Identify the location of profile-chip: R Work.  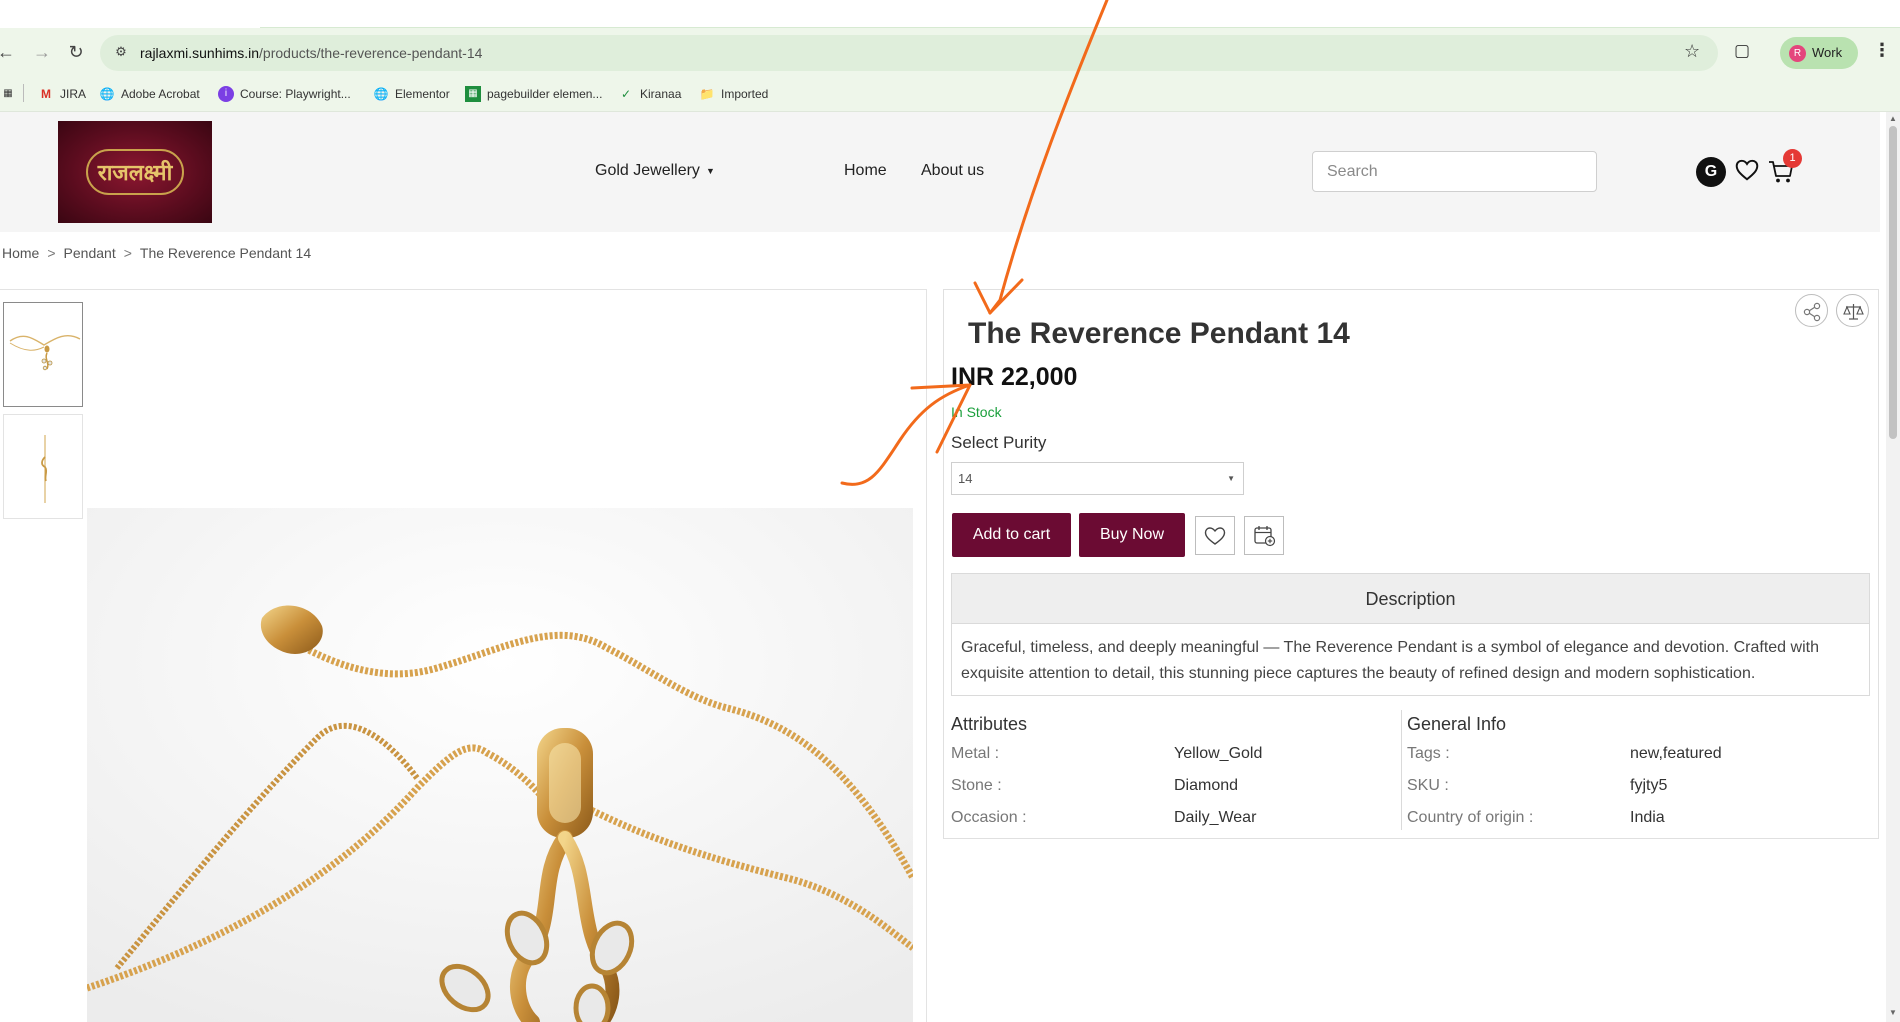
(1819, 53).